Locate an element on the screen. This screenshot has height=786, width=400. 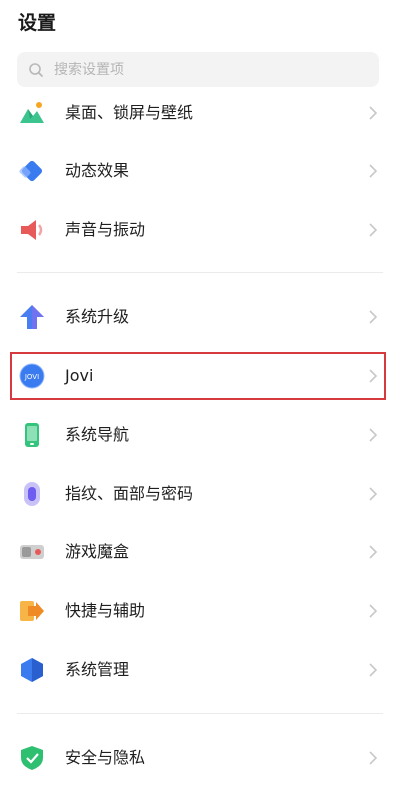
shield-icon is located at coordinates (32, 758).